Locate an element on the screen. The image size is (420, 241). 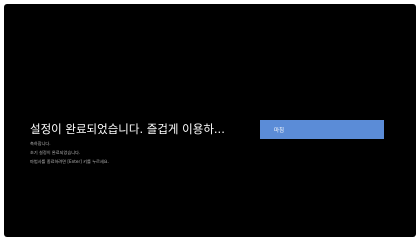
setup-complete-text: 초기 설정이 완료되었습니다. is located at coordinates (55, 152).